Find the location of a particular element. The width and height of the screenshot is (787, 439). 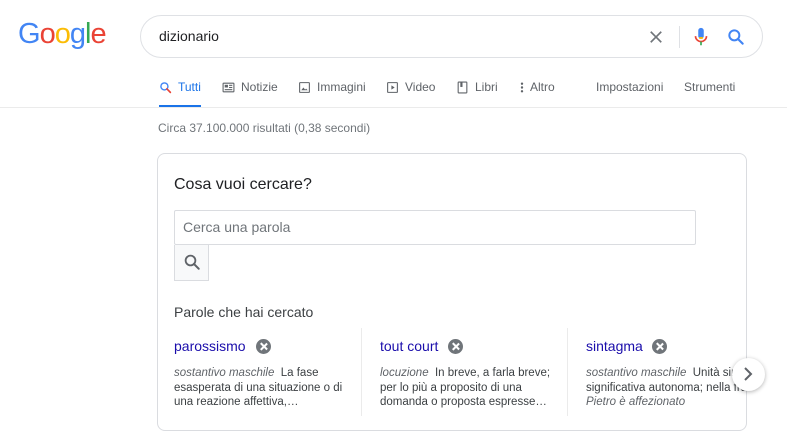

settings-link: Impostazioni is located at coordinates (629, 90).